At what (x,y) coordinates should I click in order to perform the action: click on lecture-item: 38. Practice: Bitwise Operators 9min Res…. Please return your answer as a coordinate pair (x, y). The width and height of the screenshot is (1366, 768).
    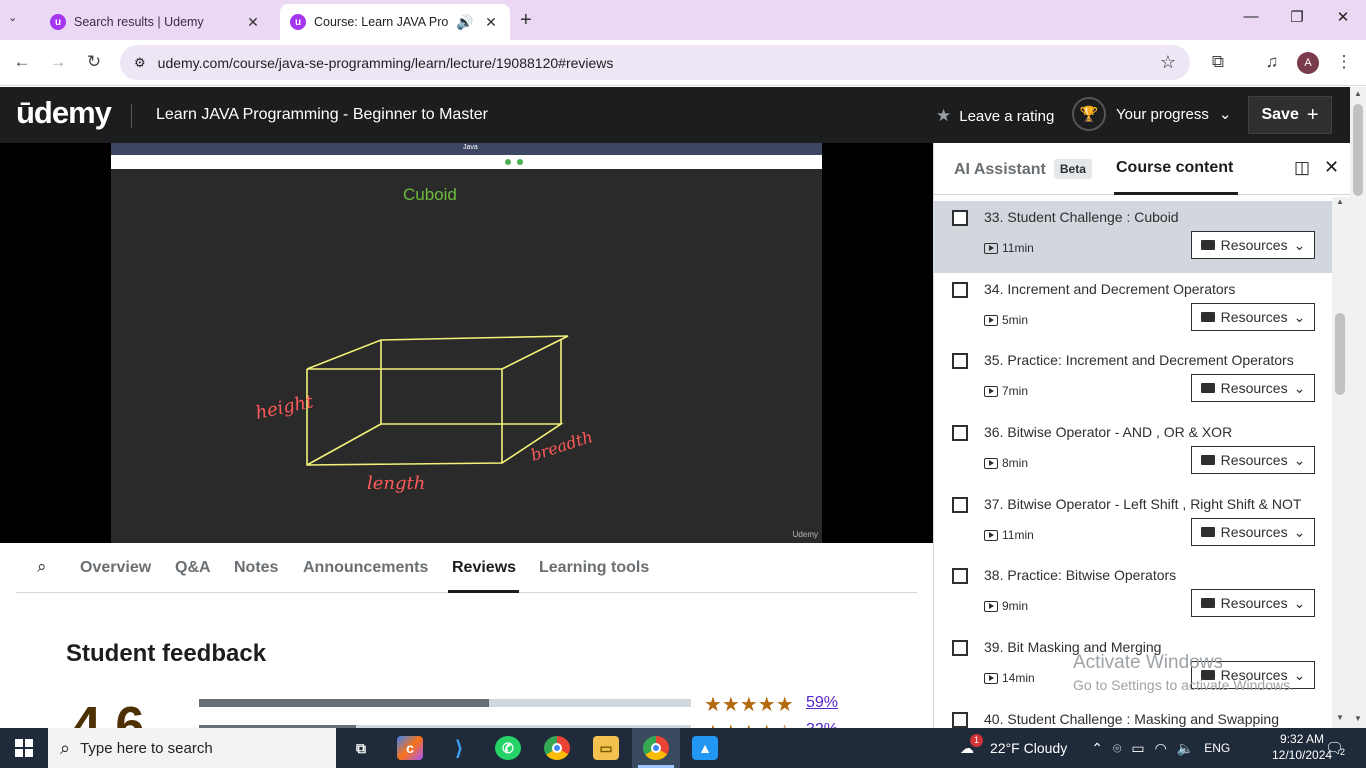
    Looking at the image, I should click on (1133, 595).